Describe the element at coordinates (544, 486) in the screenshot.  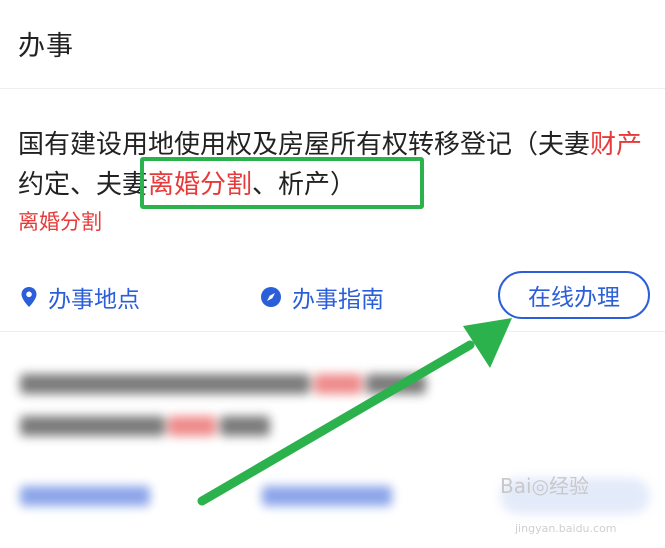
I see `watermark: Bai◎经验` at that location.